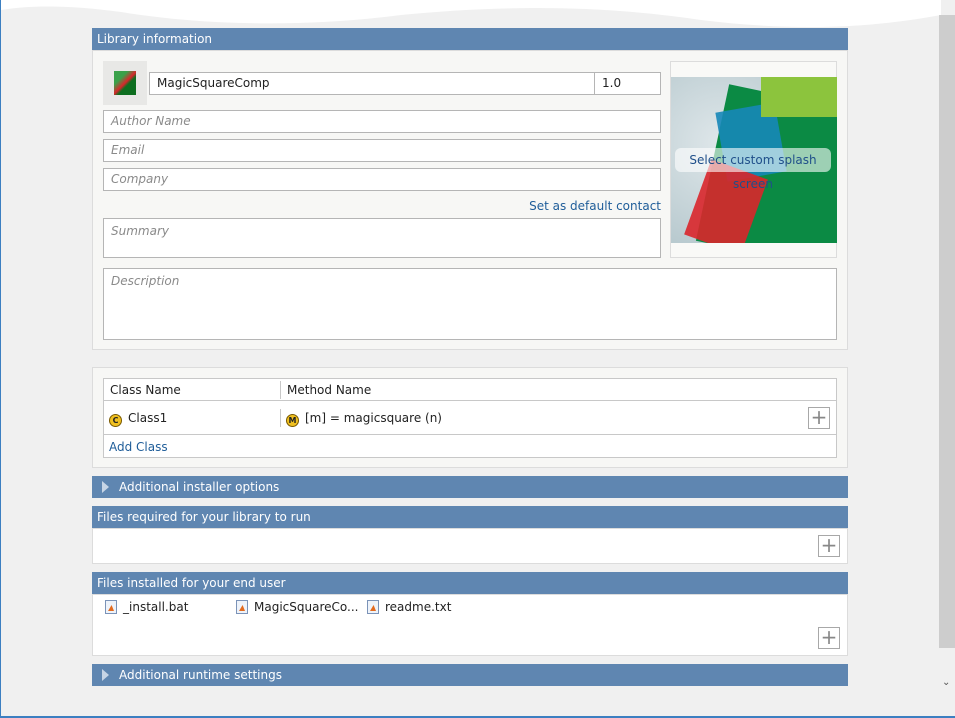 The width and height of the screenshot is (955, 718). Describe the element at coordinates (329, 390) in the screenshot. I see `column-method-name: Method Name` at that location.